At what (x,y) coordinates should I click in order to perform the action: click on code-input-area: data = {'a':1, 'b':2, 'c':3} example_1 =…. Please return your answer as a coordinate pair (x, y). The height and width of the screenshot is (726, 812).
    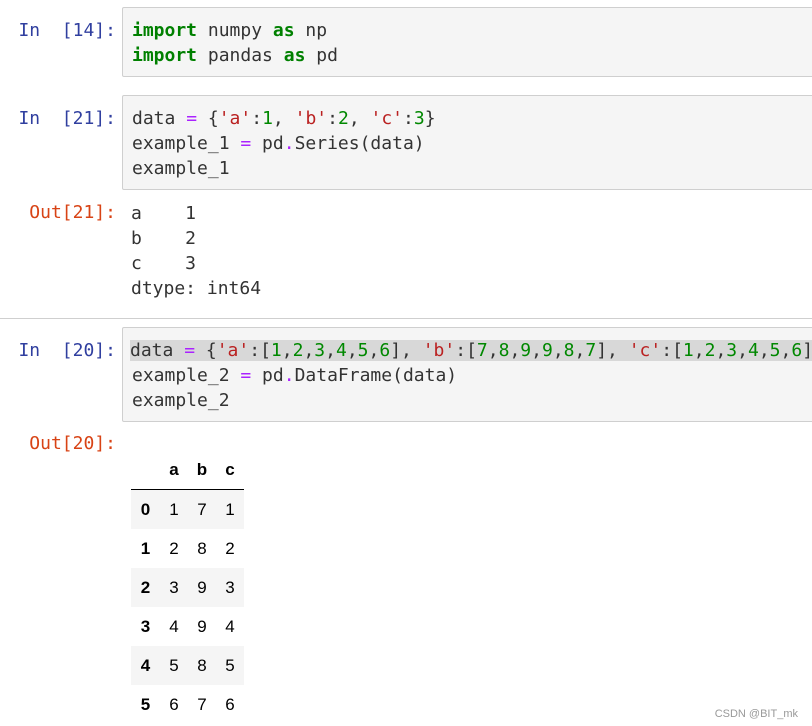
    Looking at the image, I should click on (467, 142).